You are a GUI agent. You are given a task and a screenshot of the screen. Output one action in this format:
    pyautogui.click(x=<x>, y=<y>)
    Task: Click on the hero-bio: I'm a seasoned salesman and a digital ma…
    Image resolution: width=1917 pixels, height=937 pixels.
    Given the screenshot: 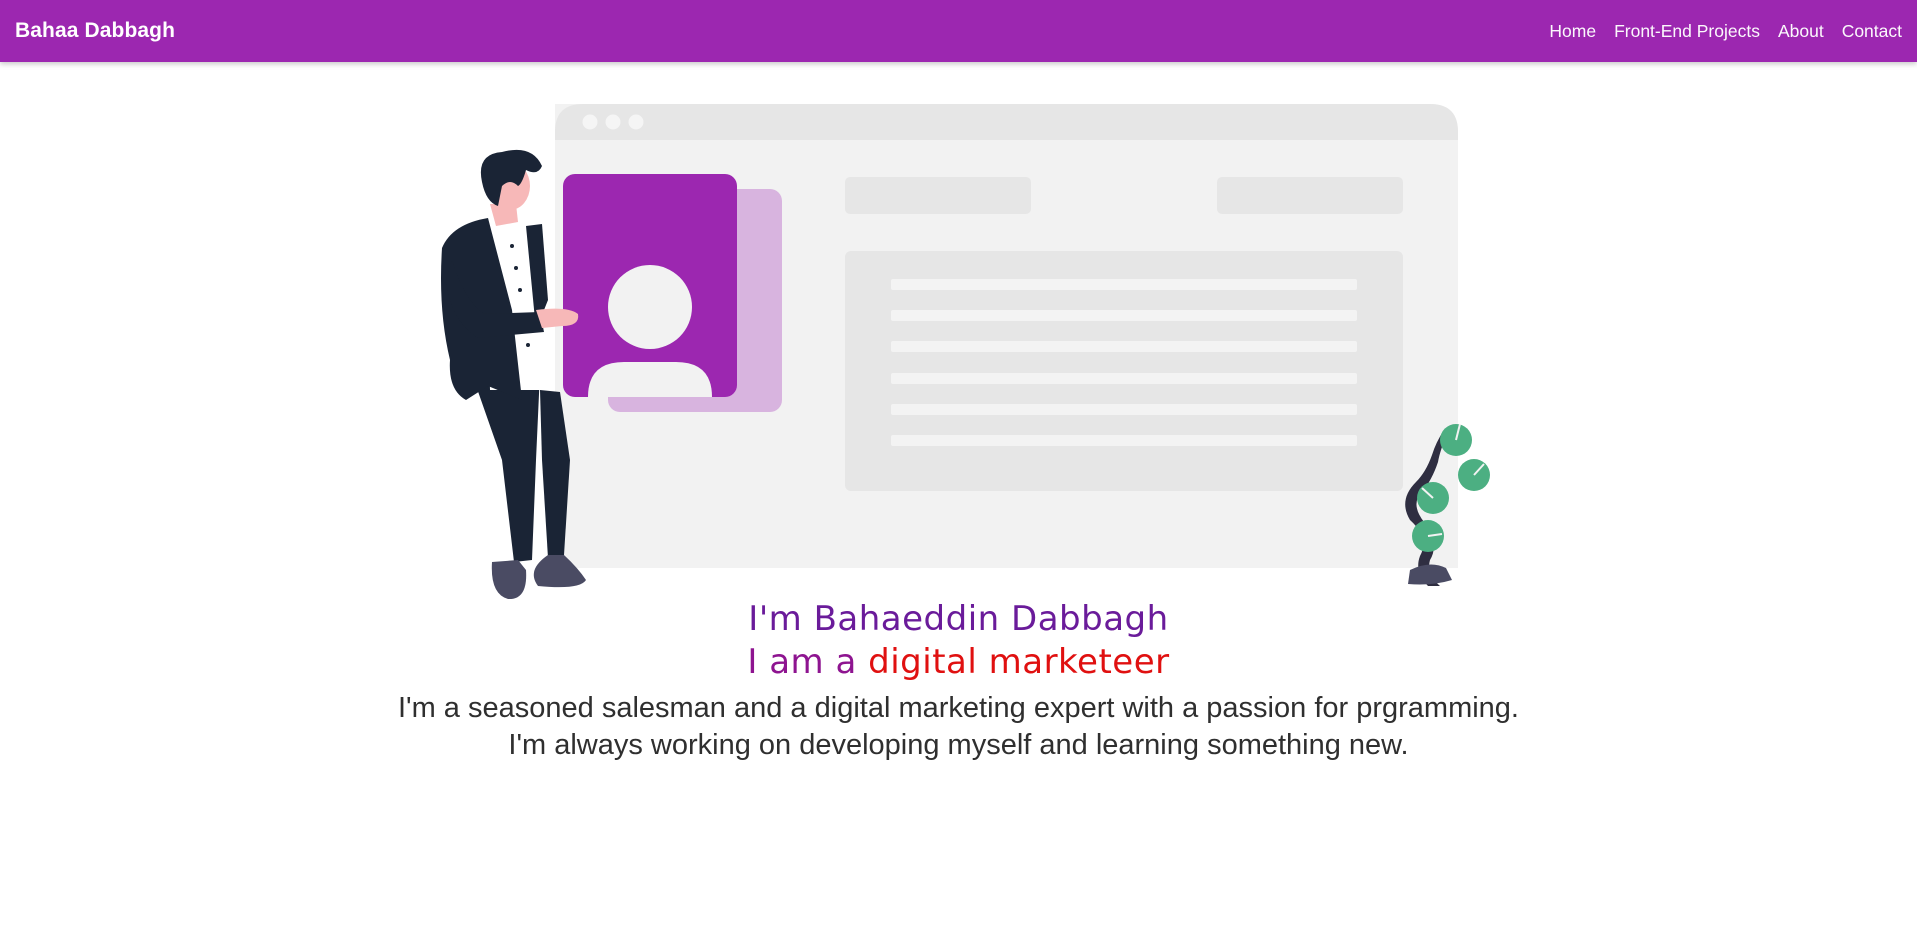 What is the action you would take?
    pyautogui.click(x=958, y=727)
    